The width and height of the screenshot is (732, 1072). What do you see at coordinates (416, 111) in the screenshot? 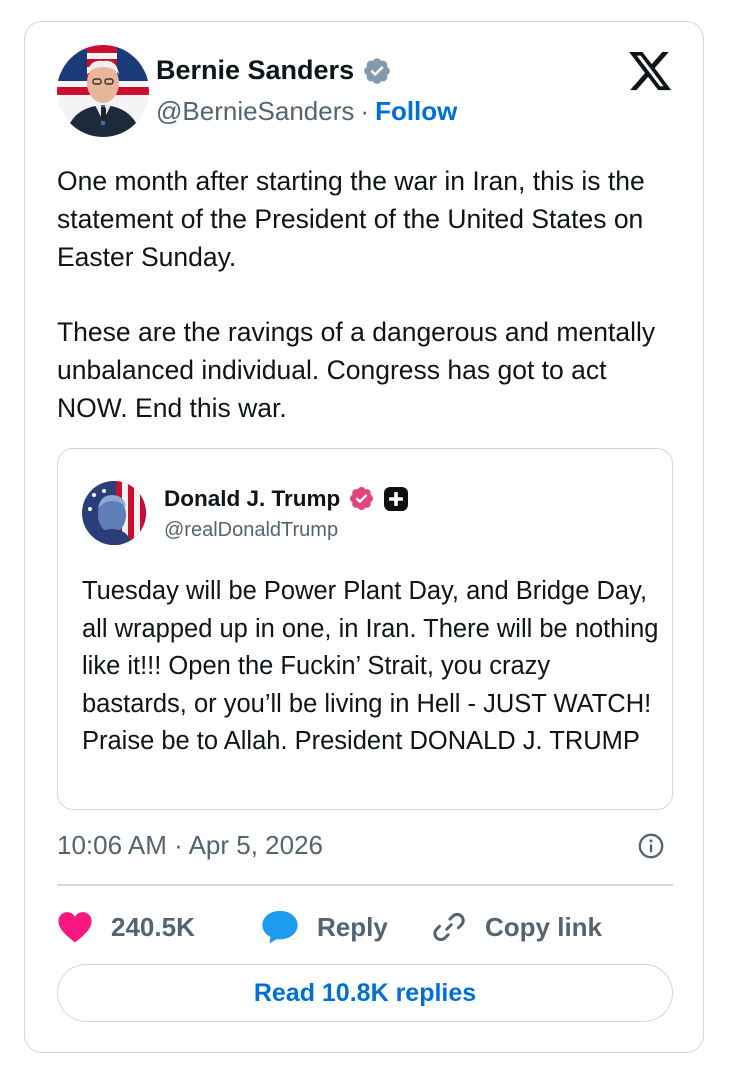
I see `follow-button: Follow` at bounding box center [416, 111].